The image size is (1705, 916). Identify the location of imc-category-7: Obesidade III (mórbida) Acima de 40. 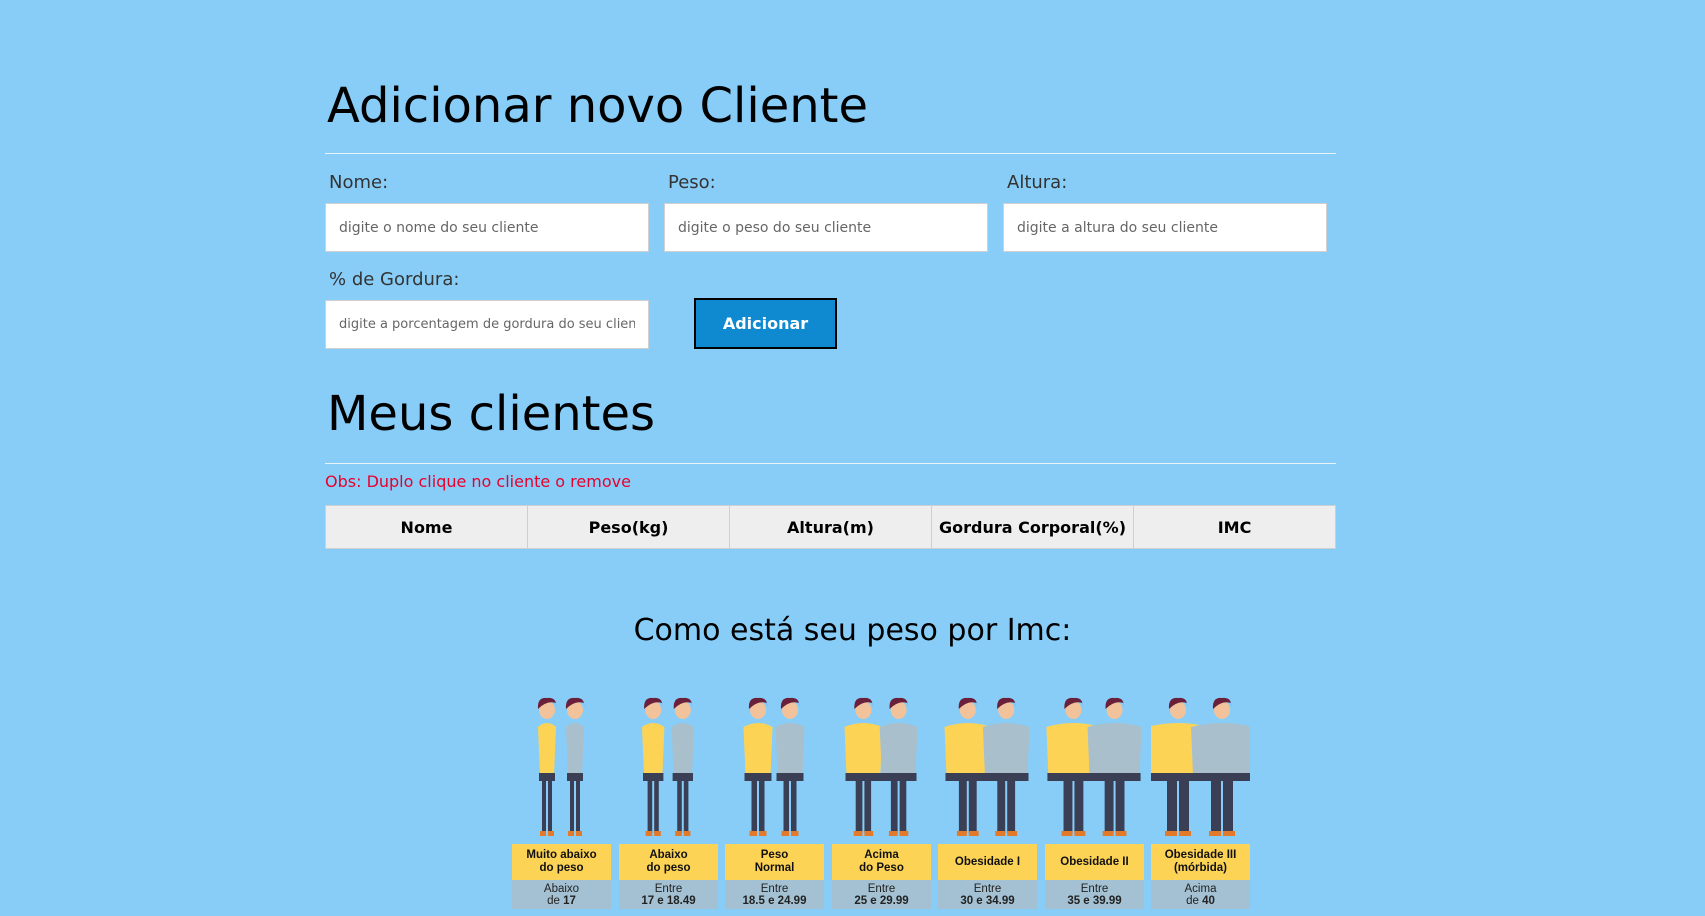
(1200, 802).